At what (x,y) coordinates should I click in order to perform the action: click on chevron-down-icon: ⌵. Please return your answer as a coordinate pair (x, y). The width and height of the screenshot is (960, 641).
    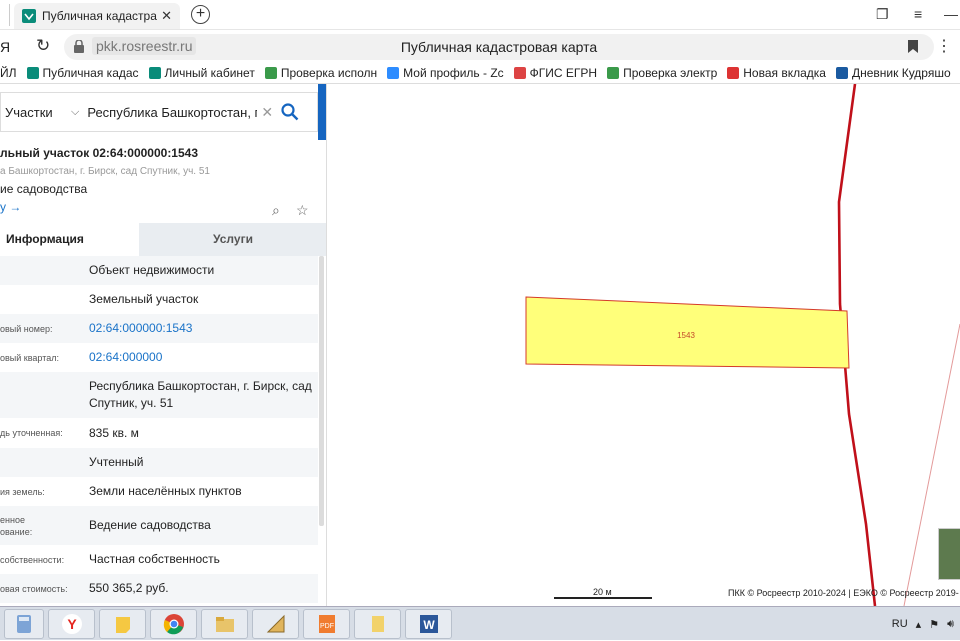
    Looking at the image, I should click on (75, 112).